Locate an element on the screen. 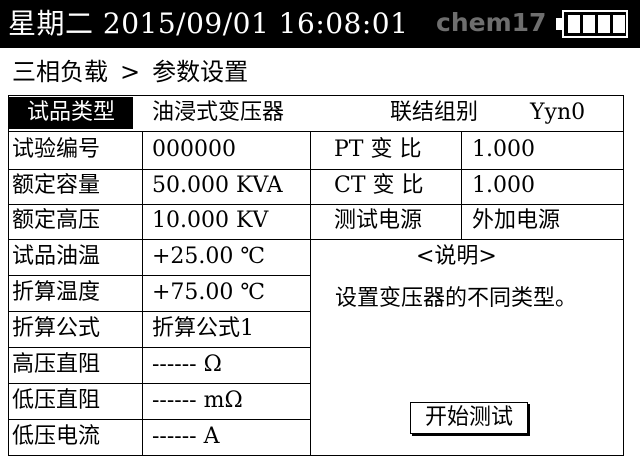 Image resolution: width=640 pixels, height=457 pixels. product-type-value: 油浸式变压器 is located at coordinates (218, 113).